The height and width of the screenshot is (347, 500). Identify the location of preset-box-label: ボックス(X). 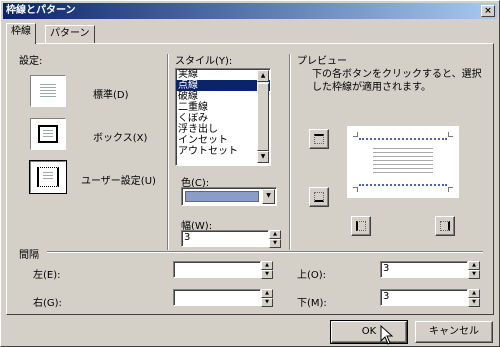
(120, 138).